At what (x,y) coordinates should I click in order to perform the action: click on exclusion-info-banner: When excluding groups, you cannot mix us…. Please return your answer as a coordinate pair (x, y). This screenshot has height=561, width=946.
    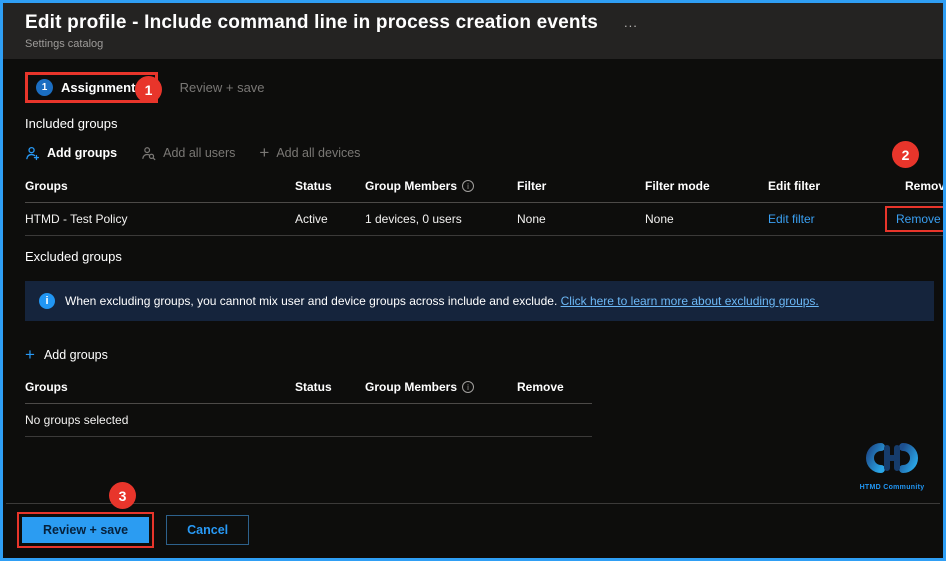
    Looking at the image, I should click on (479, 301).